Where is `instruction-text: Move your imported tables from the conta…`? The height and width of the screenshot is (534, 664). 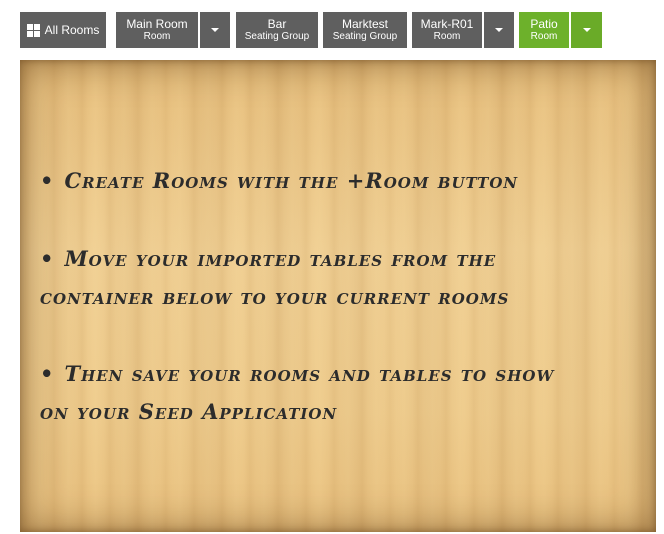
instruction-text: Move your imported tables from the conta… is located at coordinates (275, 277).